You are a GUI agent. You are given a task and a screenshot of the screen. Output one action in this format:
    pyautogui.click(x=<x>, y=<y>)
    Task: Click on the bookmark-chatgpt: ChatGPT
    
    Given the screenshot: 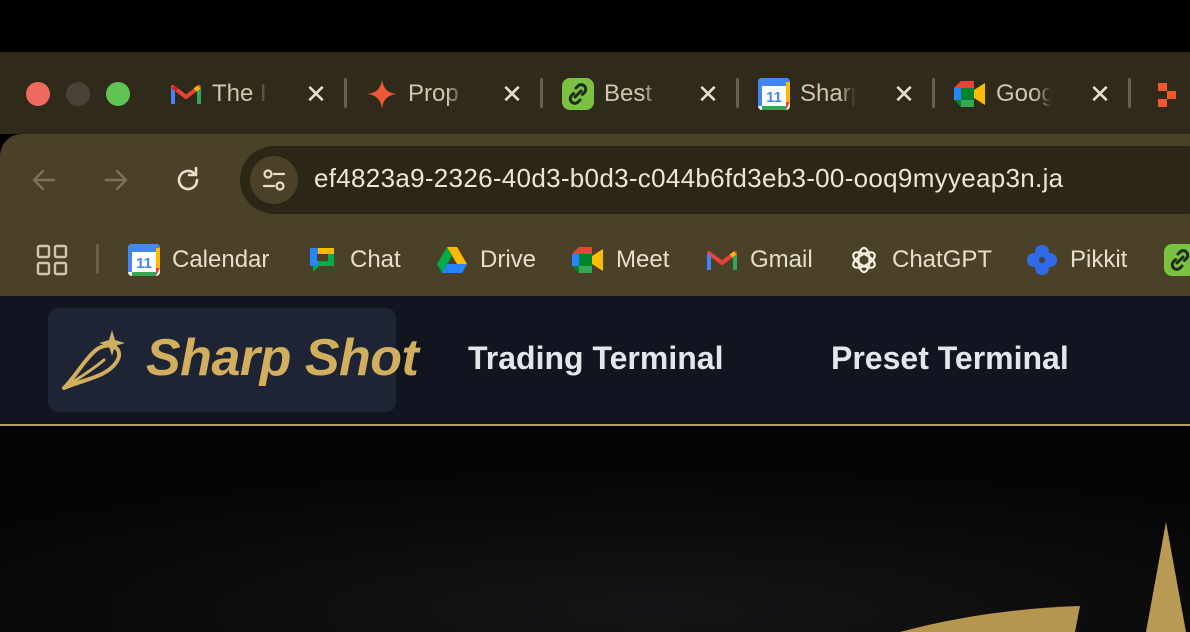 What is the action you would take?
    pyautogui.click(x=920, y=260)
    